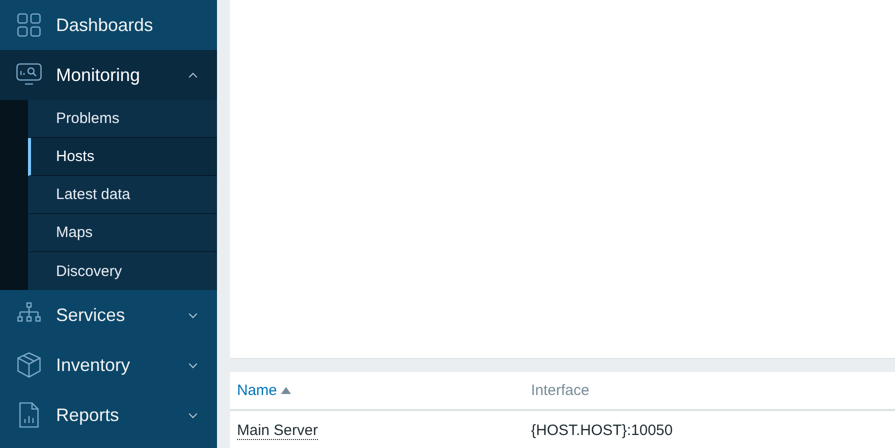 This screenshot has width=895, height=448. What do you see at coordinates (108, 365) in the screenshot?
I see `menu-item: Inventory` at bounding box center [108, 365].